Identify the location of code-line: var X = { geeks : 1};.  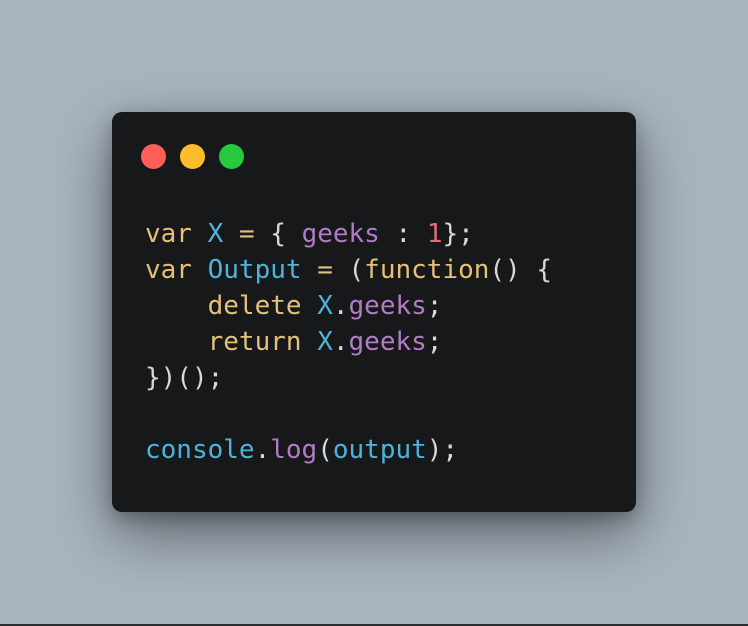
(348, 234).